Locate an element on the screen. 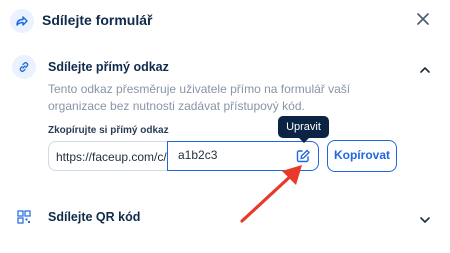 Image resolution: width=450 pixels, height=253 pixels. url-prefix: https://faceup.com/c/ is located at coordinates (108, 156).